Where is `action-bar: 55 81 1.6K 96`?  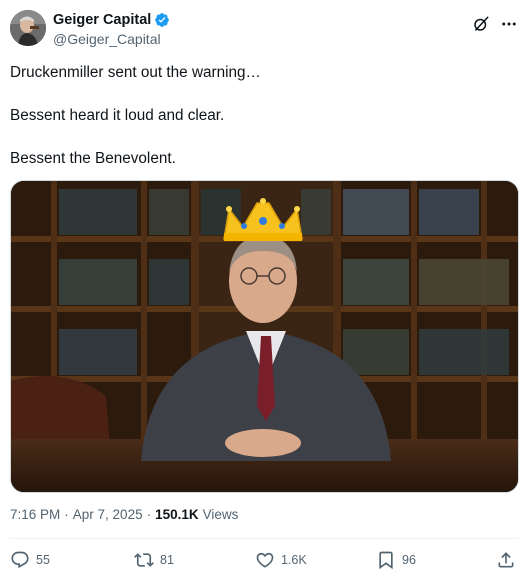 action-bar: 55 81 1.6K 96 is located at coordinates (264, 562).